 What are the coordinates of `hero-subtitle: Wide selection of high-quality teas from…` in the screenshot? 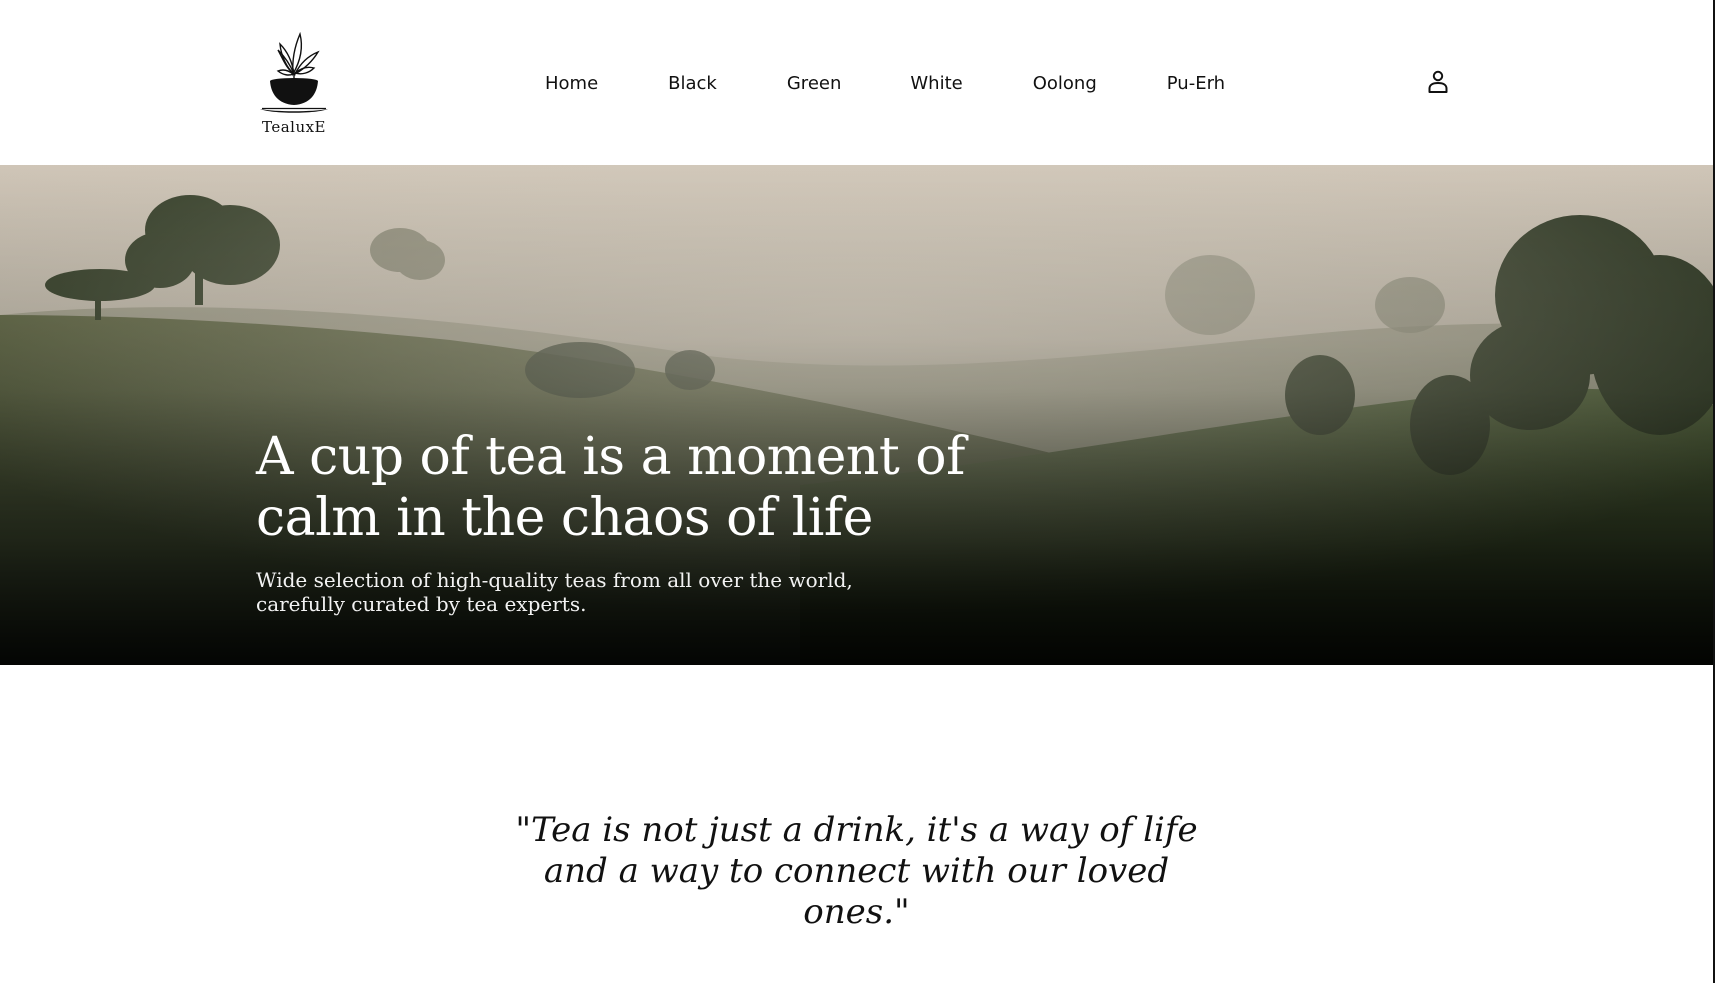 It's located at (554, 592).